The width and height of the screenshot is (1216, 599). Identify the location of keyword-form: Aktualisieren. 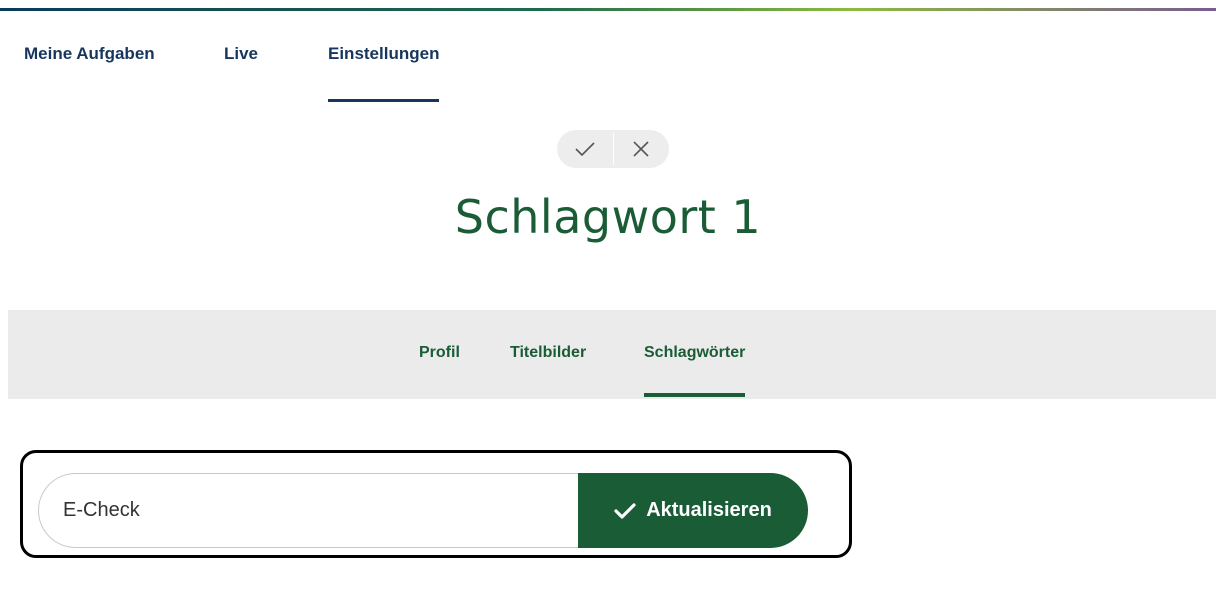
(423, 510).